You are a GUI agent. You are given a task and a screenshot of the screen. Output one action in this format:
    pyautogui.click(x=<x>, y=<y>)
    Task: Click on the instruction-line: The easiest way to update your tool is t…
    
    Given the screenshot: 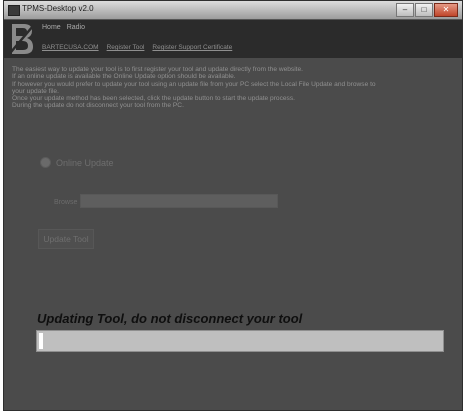 What is the action you would take?
    pyautogui.click(x=158, y=69)
    